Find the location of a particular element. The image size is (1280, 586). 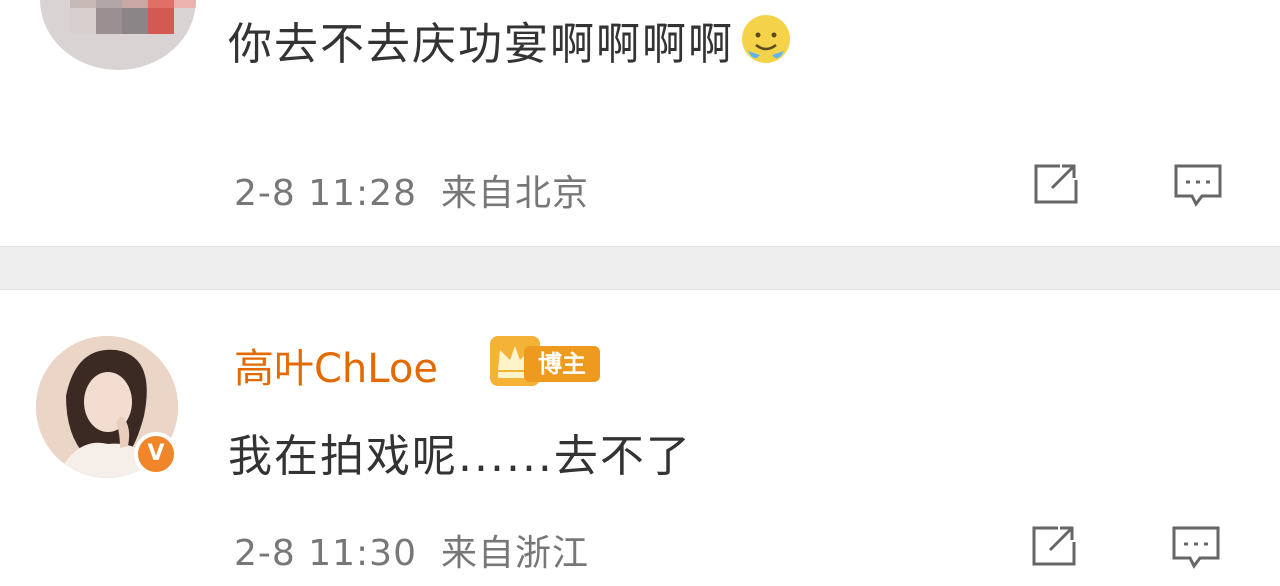

verified-badge-icon: V is located at coordinates (156, 454).